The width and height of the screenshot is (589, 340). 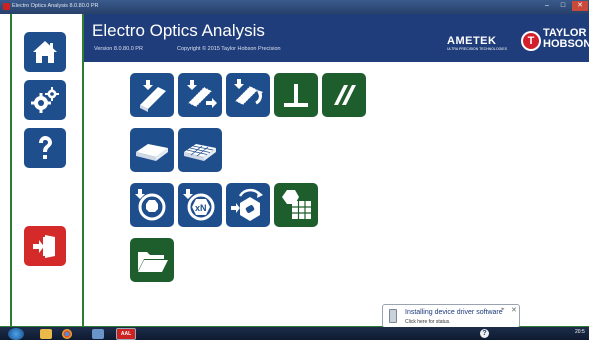 I want to click on prism-rotate-button, so click(x=248, y=95).